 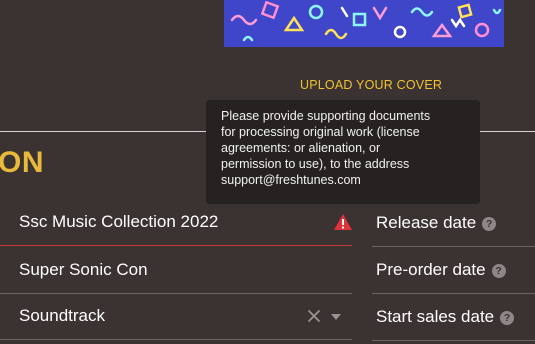 What do you see at coordinates (83, 269) in the screenshot?
I see `artist-value: Super Sonic Con` at bounding box center [83, 269].